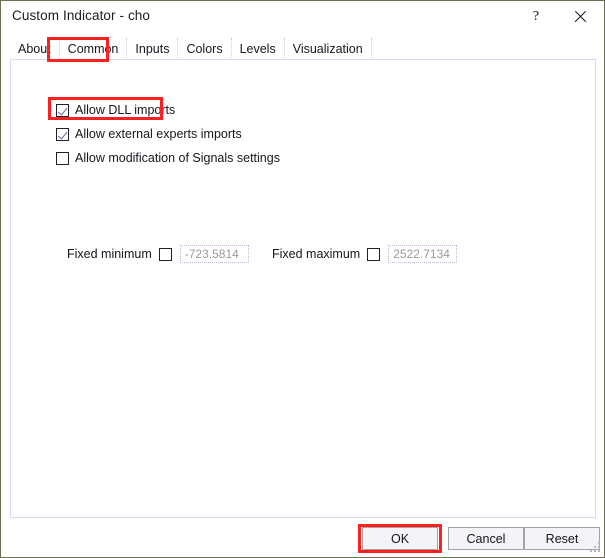  What do you see at coordinates (125, 109) in the screenshot?
I see `allow-dll-imports-label: Allow DLL imports` at bounding box center [125, 109].